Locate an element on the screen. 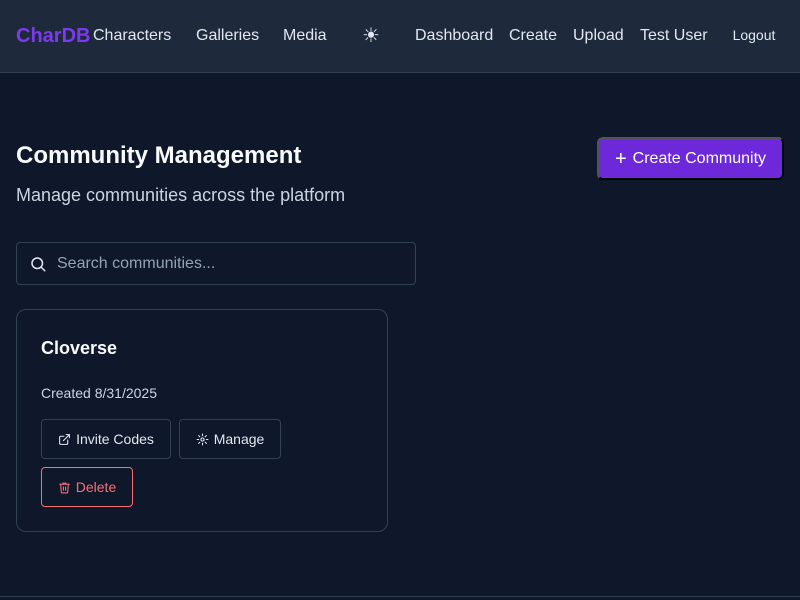 The image size is (800, 600). footer-divider is located at coordinates (400, 596).